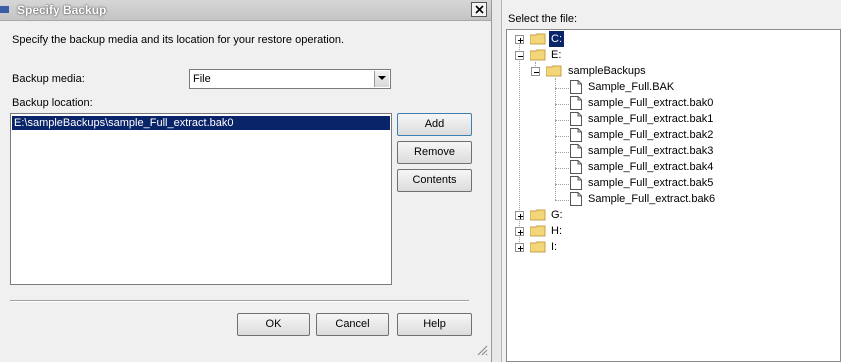 Image resolution: width=841 pixels, height=362 pixels. Describe the element at coordinates (607, 71) in the screenshot. I see `tree-node-label: sampleBackups` at that location.